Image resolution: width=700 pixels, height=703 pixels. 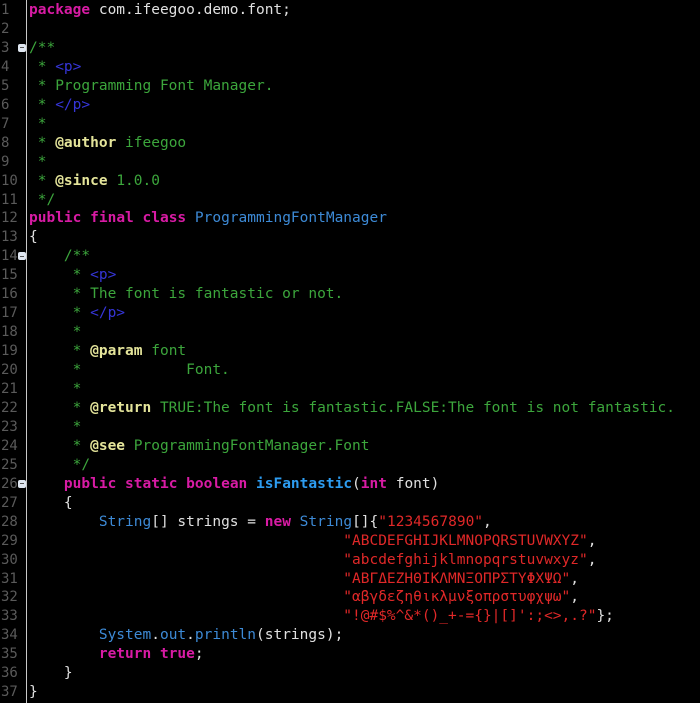 I want to click on code-line: 37}, so click(x=350, y=692).